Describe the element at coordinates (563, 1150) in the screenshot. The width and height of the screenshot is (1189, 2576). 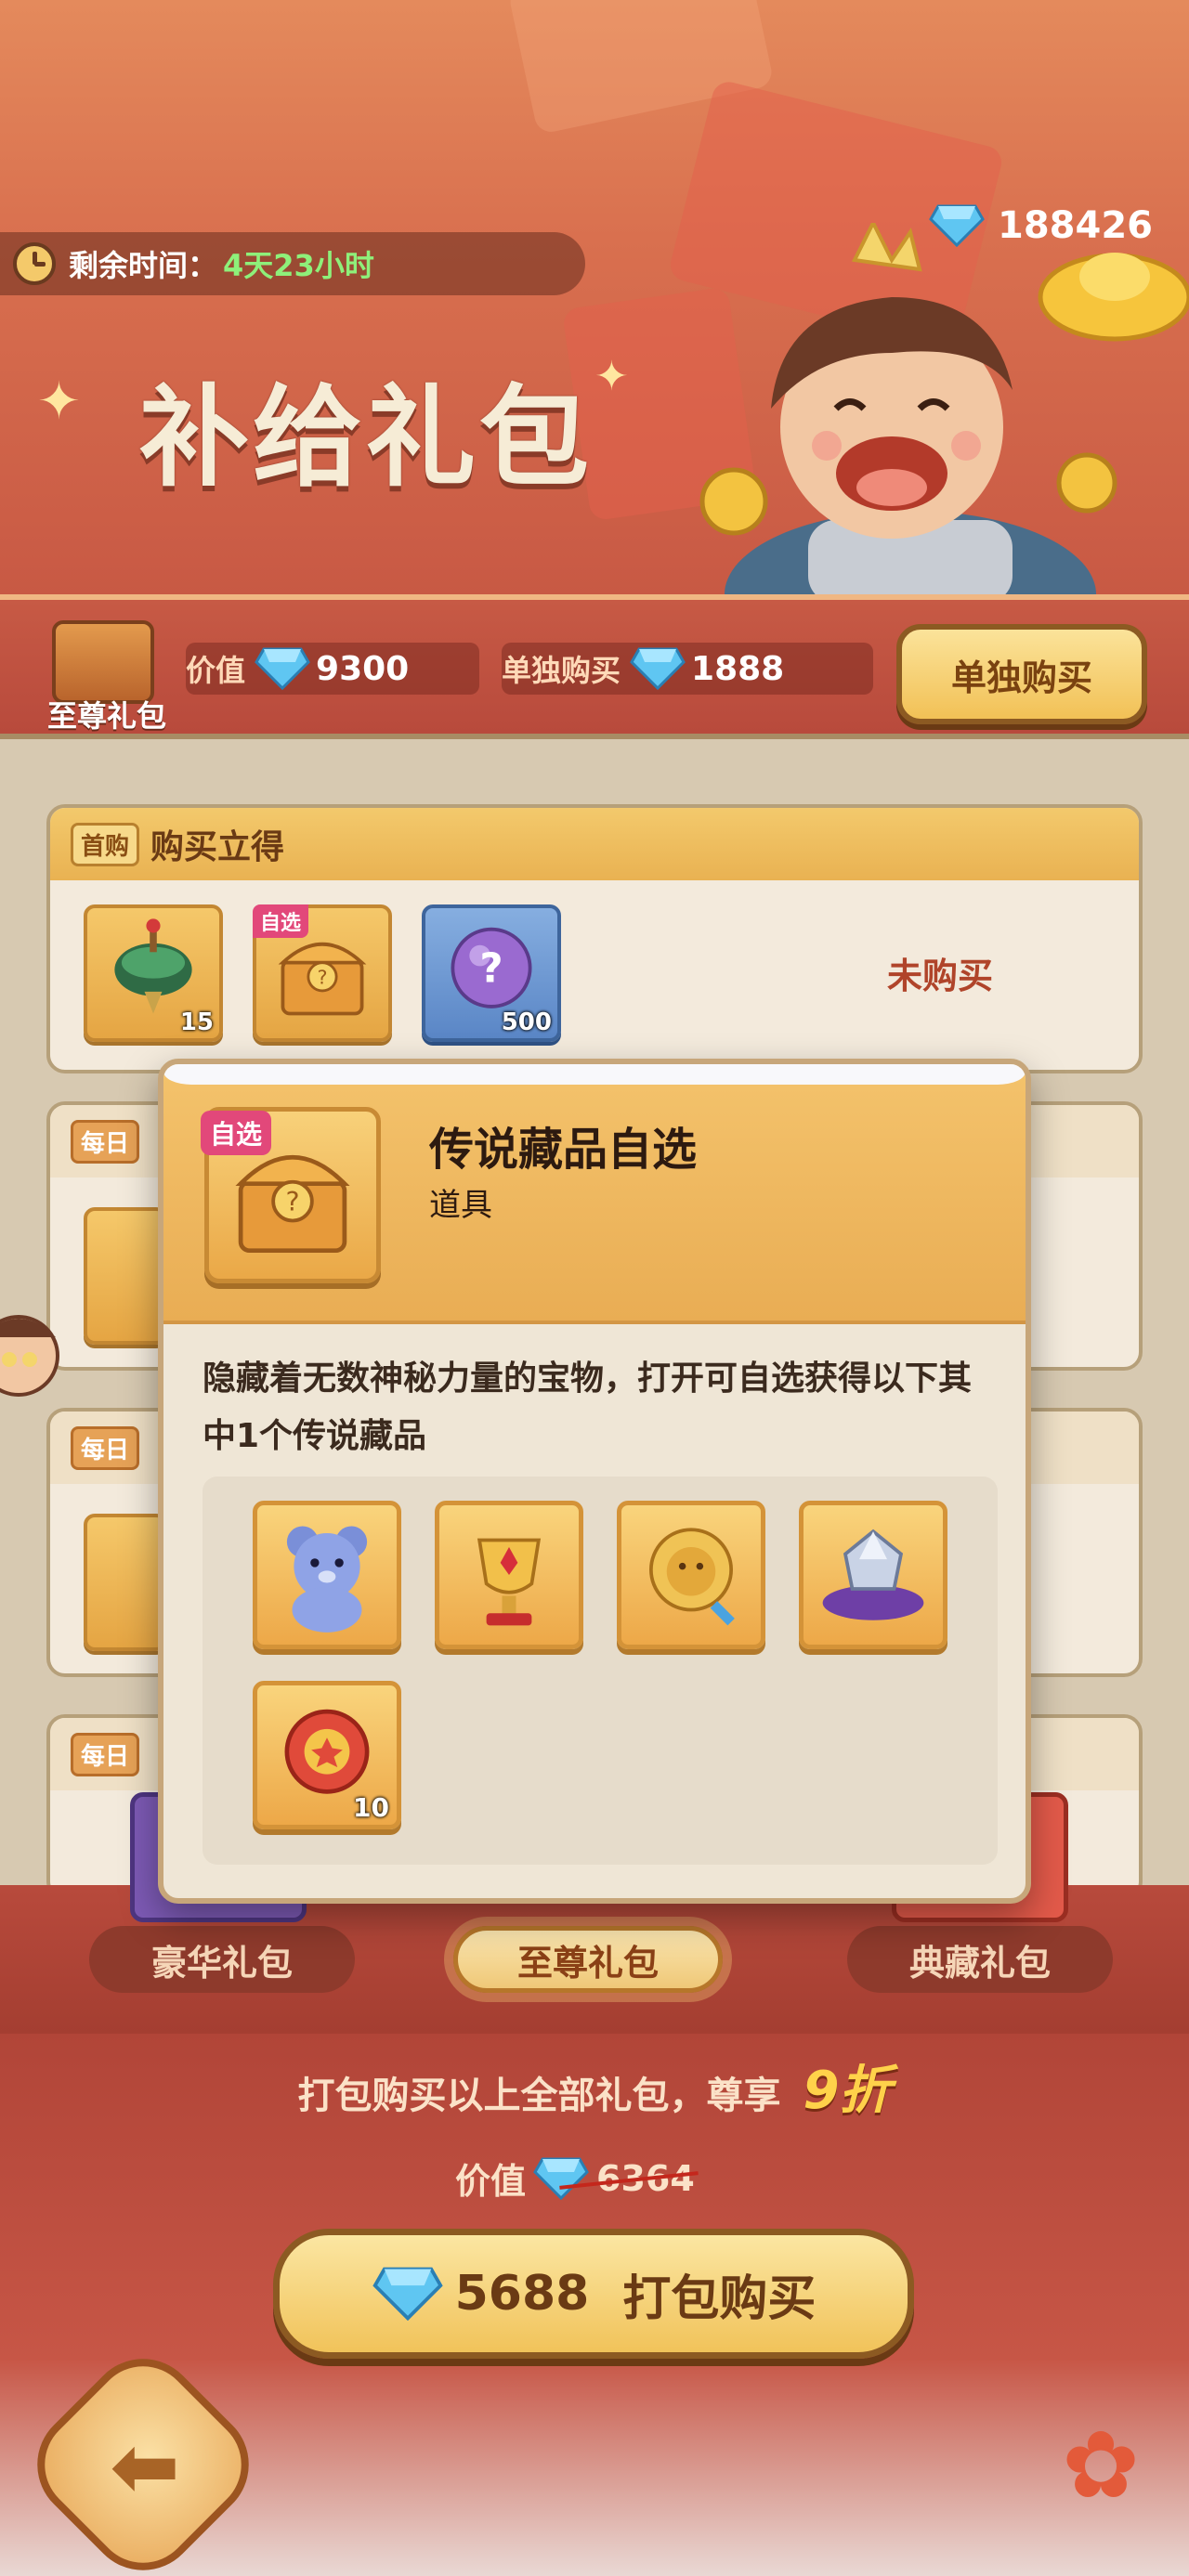
I see `popup-title: 传说藏品自选` at that location.